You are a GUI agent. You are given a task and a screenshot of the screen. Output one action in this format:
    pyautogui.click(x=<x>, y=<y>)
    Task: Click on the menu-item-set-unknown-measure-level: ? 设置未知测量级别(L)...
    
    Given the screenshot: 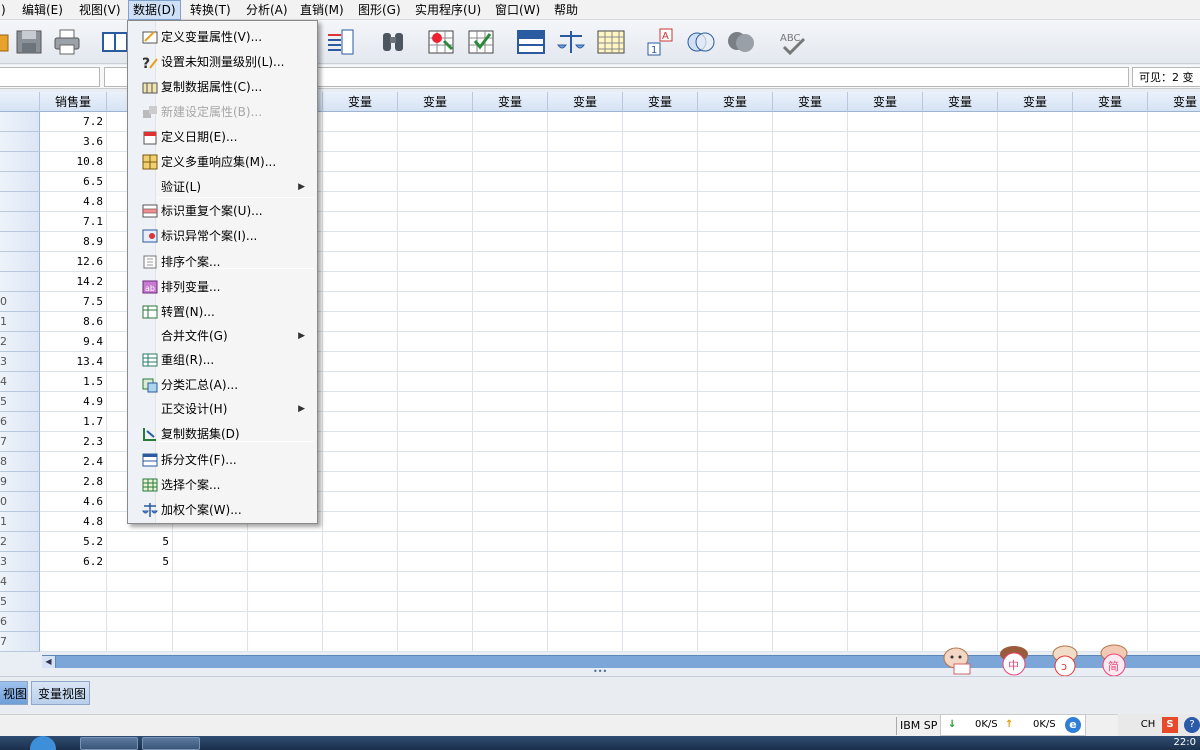 What is the action you would take?
    pyautogui.click(x=222, y=62)
    